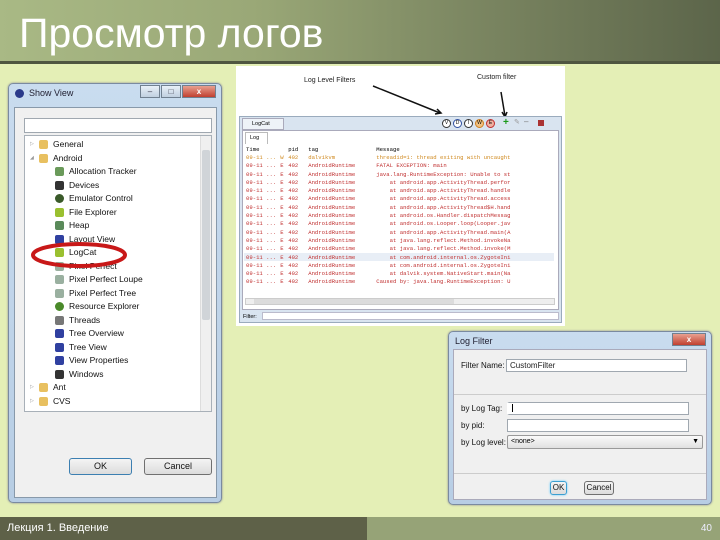 Image resolution: width=720 pixels, height=540 pixels. What do you see at coordinates (48, 387) in the screenshot?
I see `tree-item: ▷ Ant` at bounding box center [48, 387].